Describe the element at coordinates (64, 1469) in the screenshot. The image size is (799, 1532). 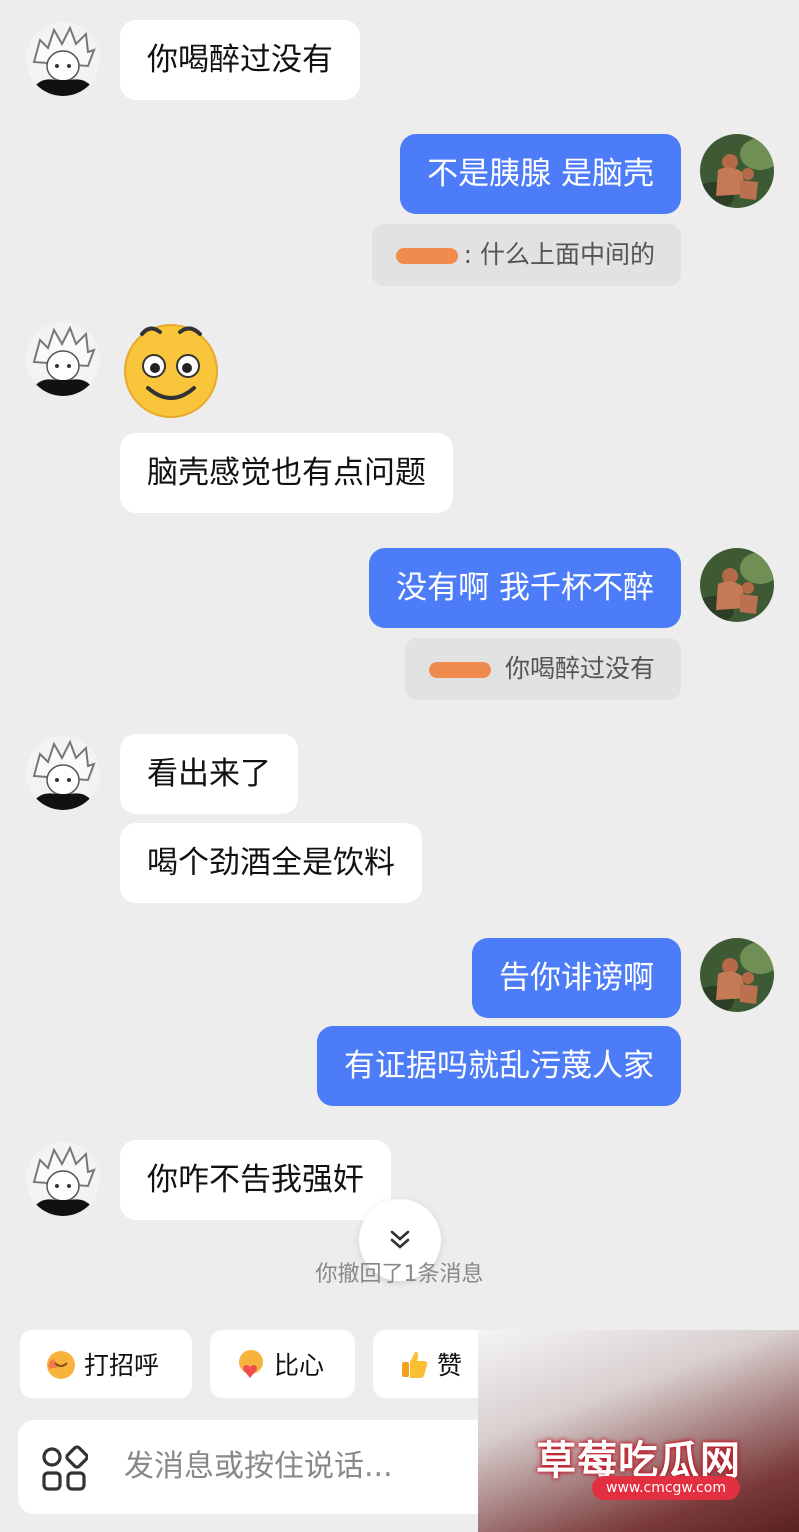
I see `apps-menu-icon` at that location.